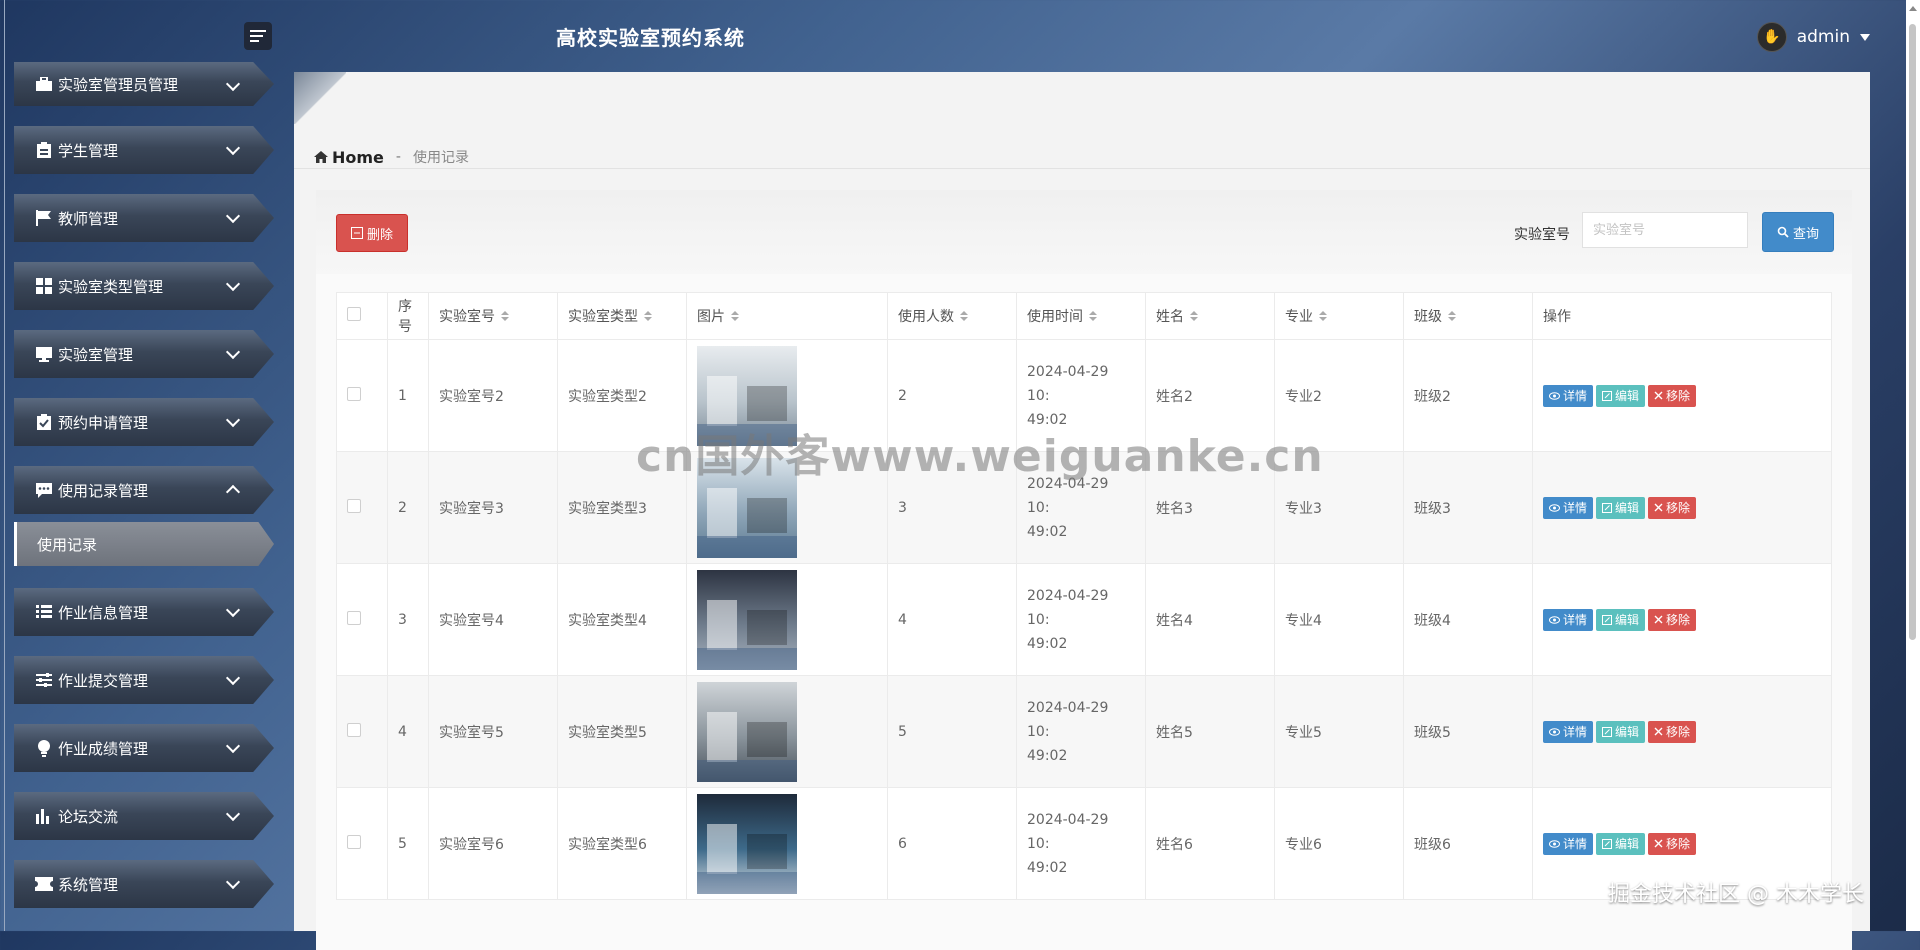  I want to click on sidebar-item-grades: 作业成绩管理, so click(144, 748).